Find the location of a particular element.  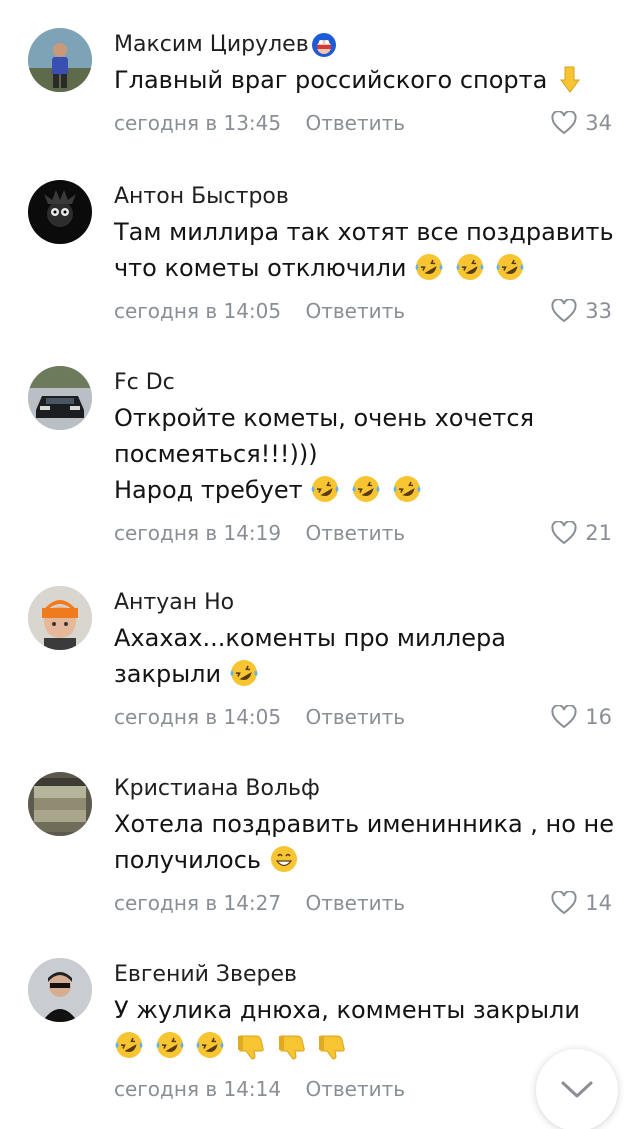

comment-author: Антон Быстров is located at coordinates (201, 197).